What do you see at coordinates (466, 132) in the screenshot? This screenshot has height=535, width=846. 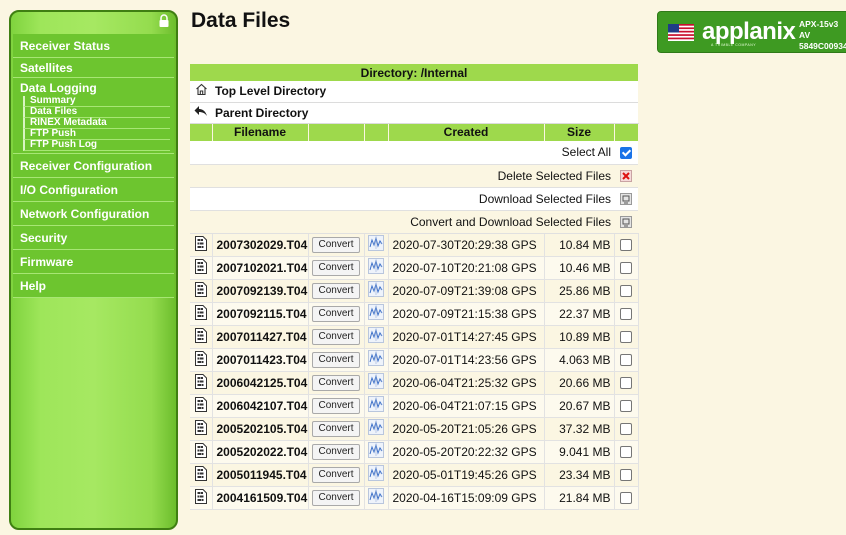 I see `column-header-created: Created` at bounding box center [466, 132].